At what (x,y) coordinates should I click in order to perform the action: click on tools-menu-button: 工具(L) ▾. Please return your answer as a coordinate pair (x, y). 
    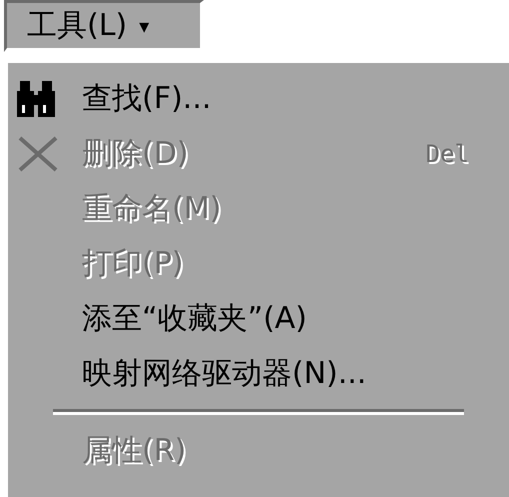
    Looking at the image, I should click on (104, 26).